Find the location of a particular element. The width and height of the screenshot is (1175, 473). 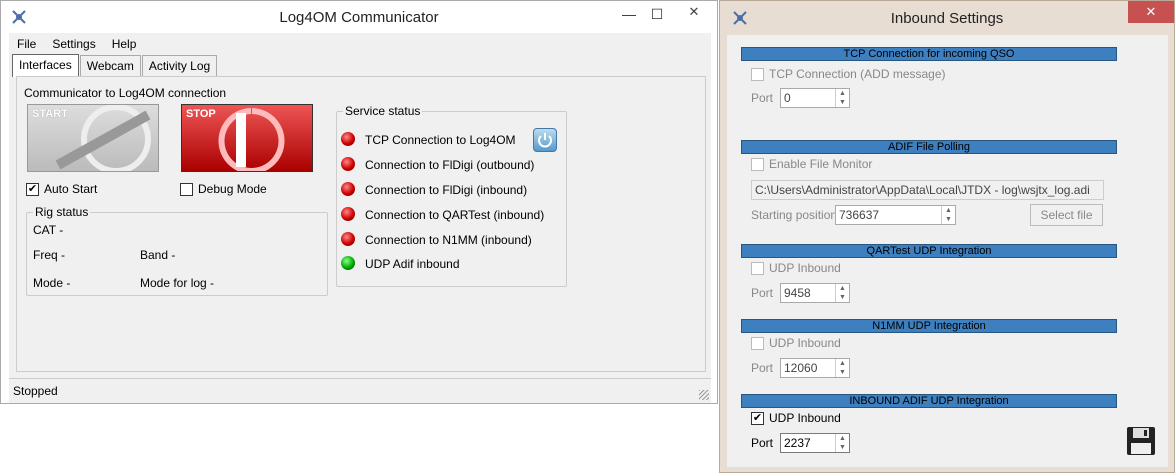

auto-start-checkbox: ✔ Auto Start is located at coordinates (61, 189).